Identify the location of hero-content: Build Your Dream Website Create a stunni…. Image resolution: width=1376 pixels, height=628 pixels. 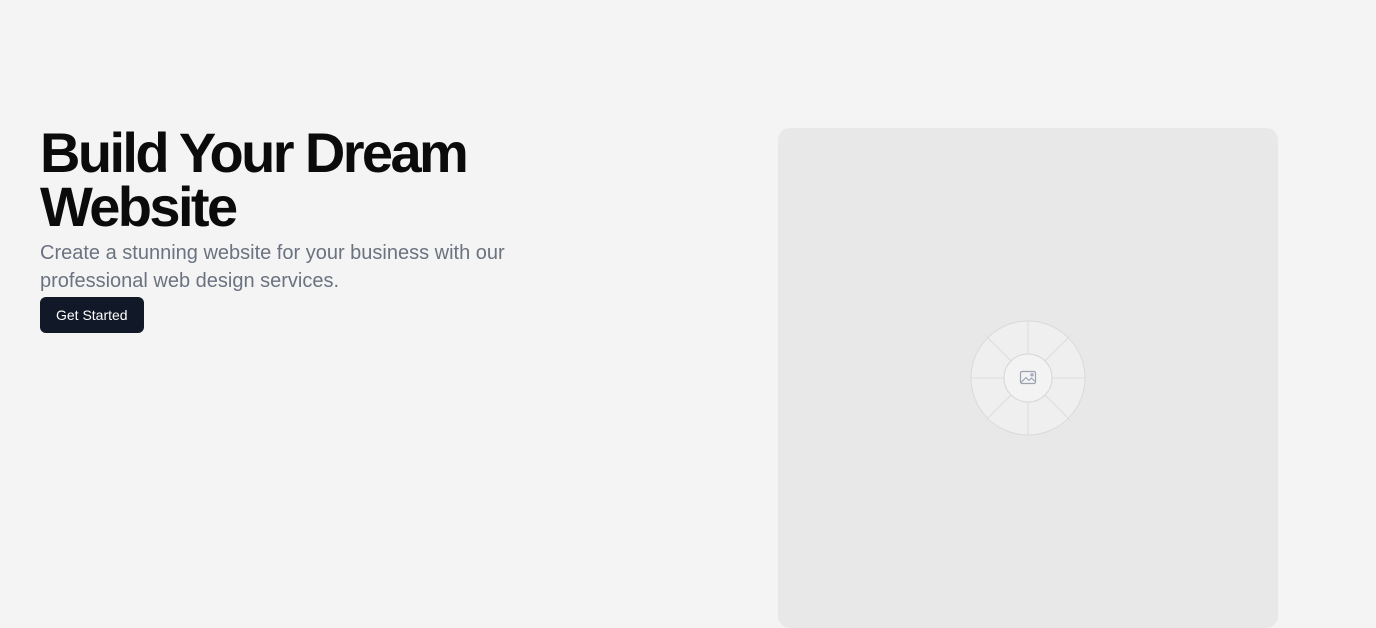
(320, 227).